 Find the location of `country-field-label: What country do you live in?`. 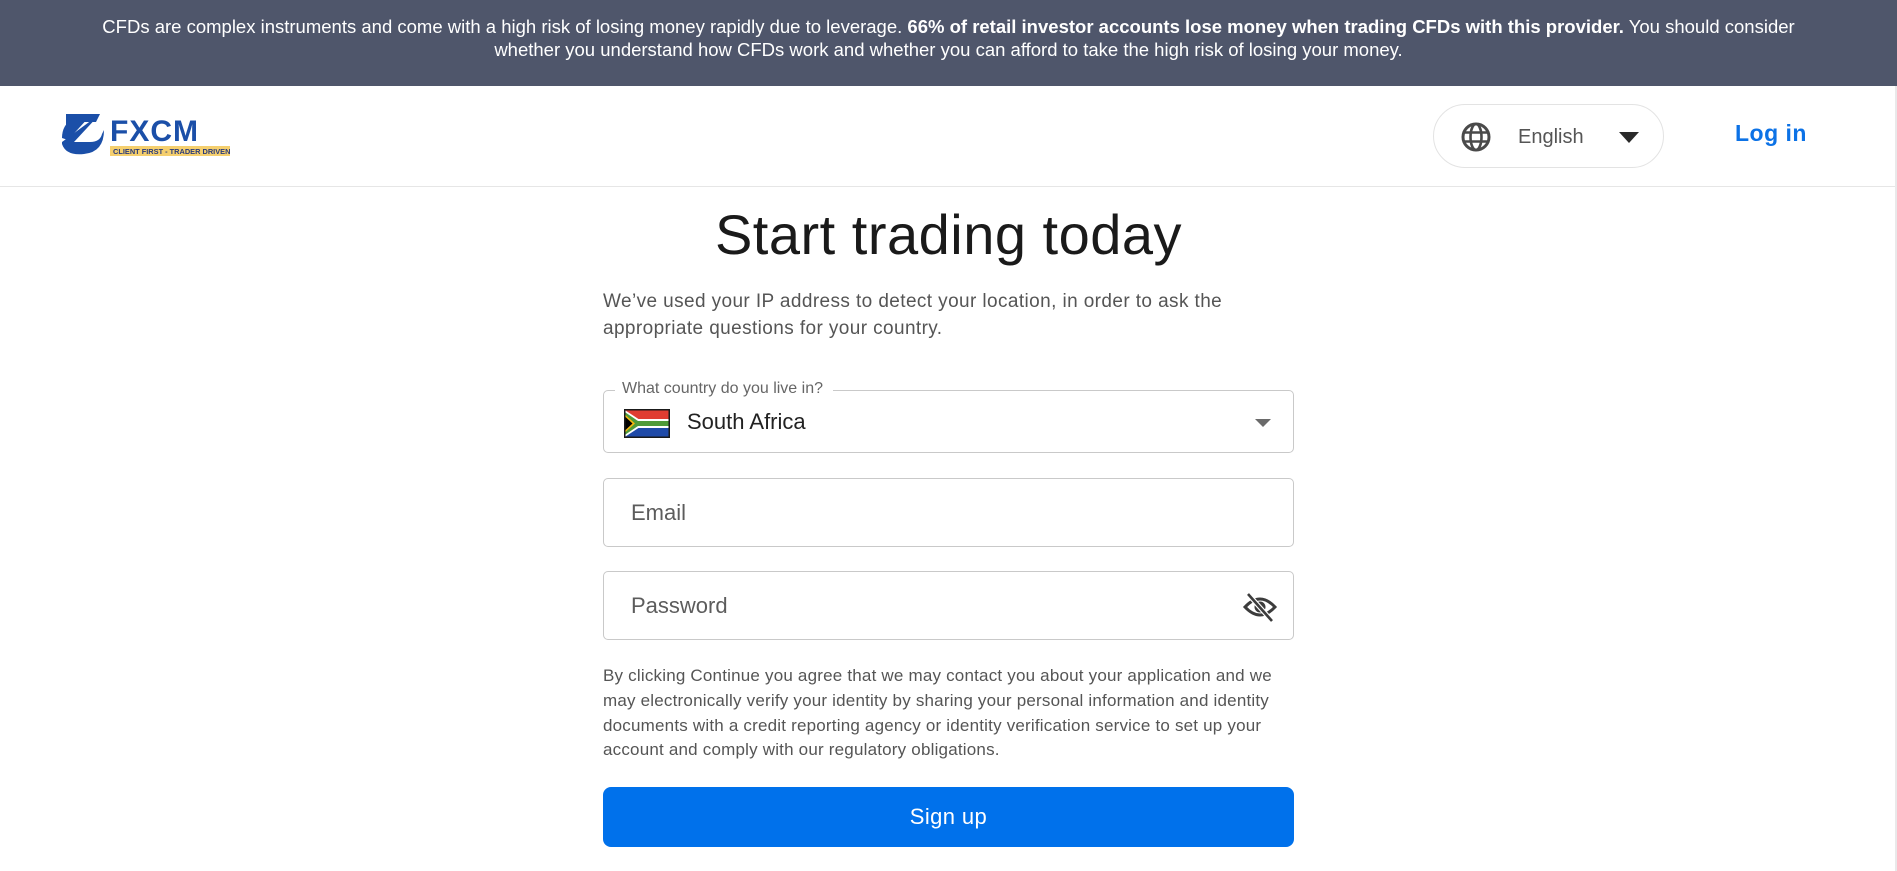

country-field-label: What country do you live in? is located at coordinates (724, 389).